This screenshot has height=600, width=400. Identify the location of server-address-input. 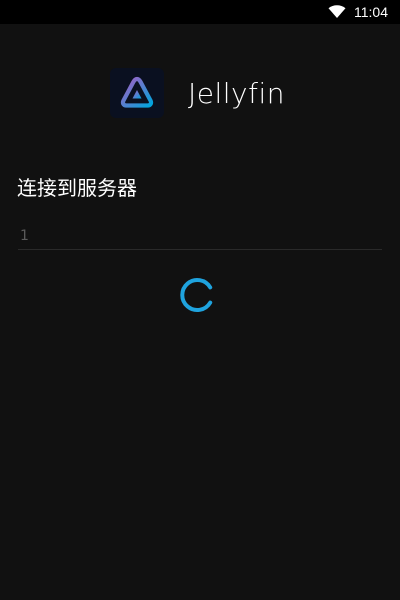
(200, 236).